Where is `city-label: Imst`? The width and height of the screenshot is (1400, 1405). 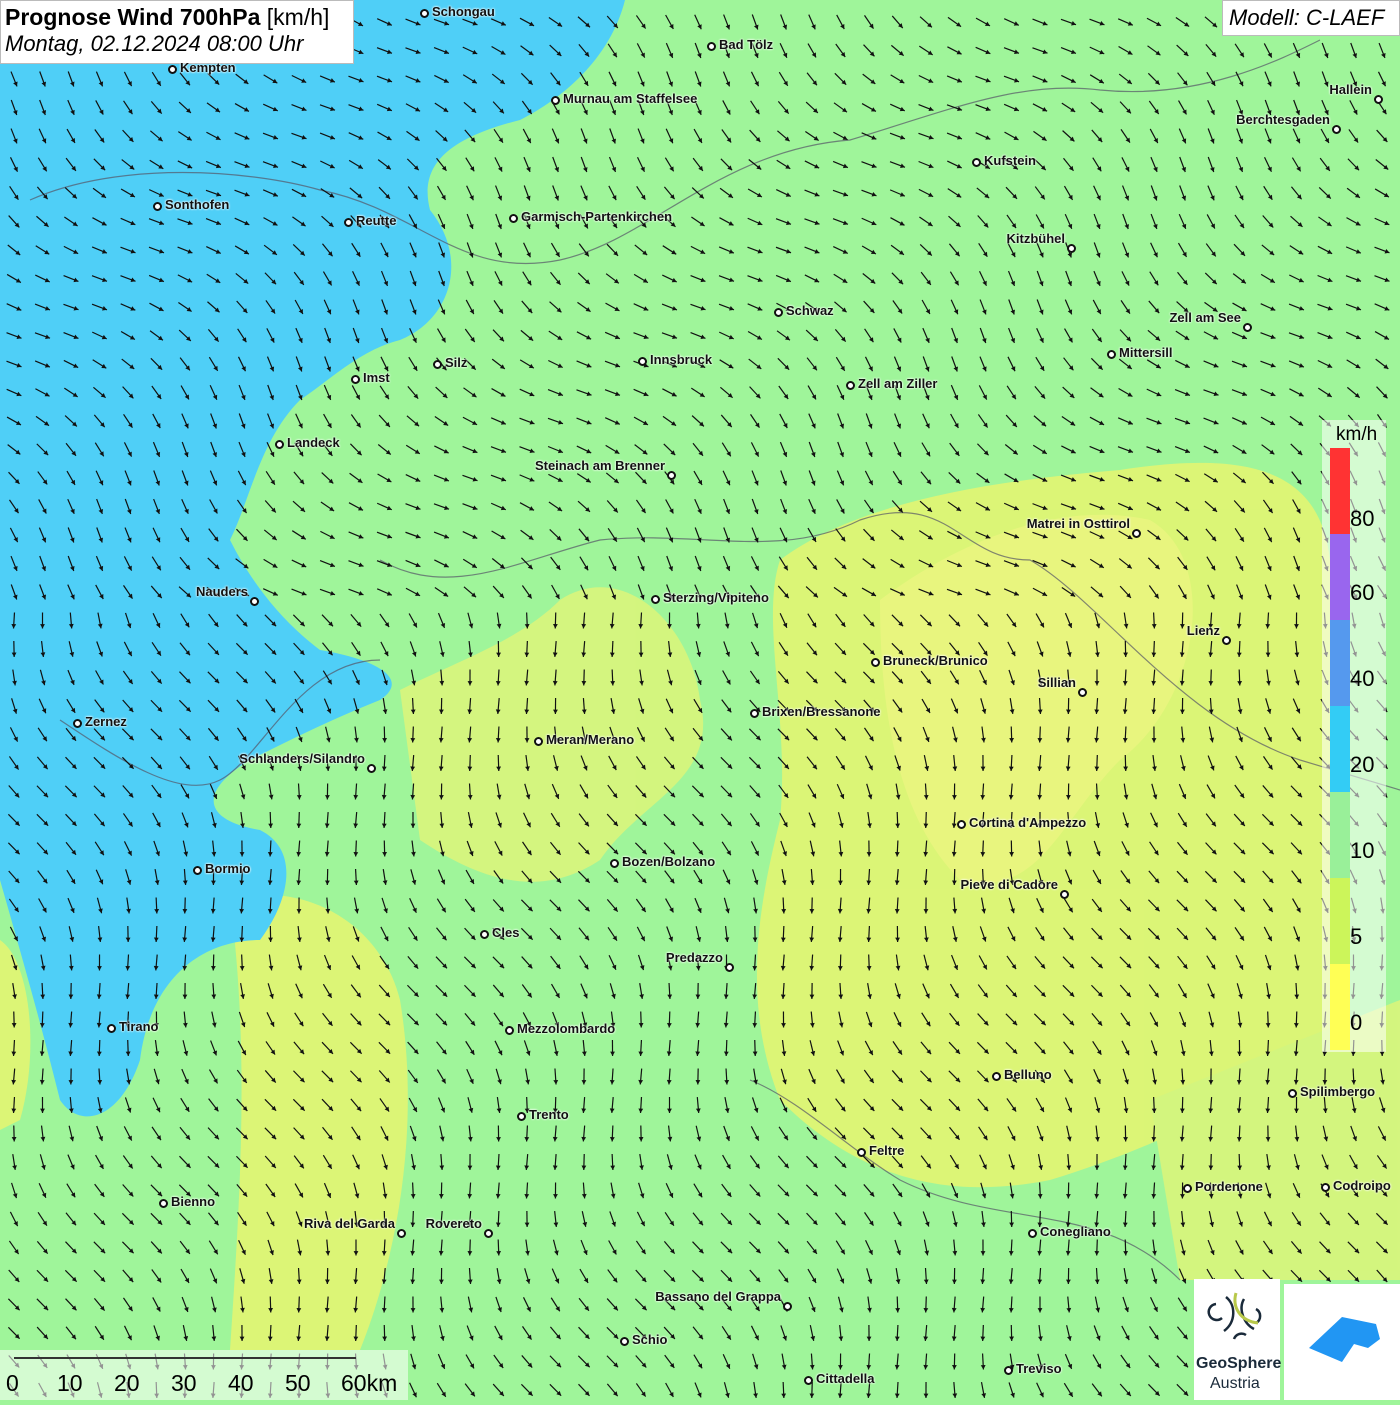 city-label: Imst is located at coordinates (376, 377).